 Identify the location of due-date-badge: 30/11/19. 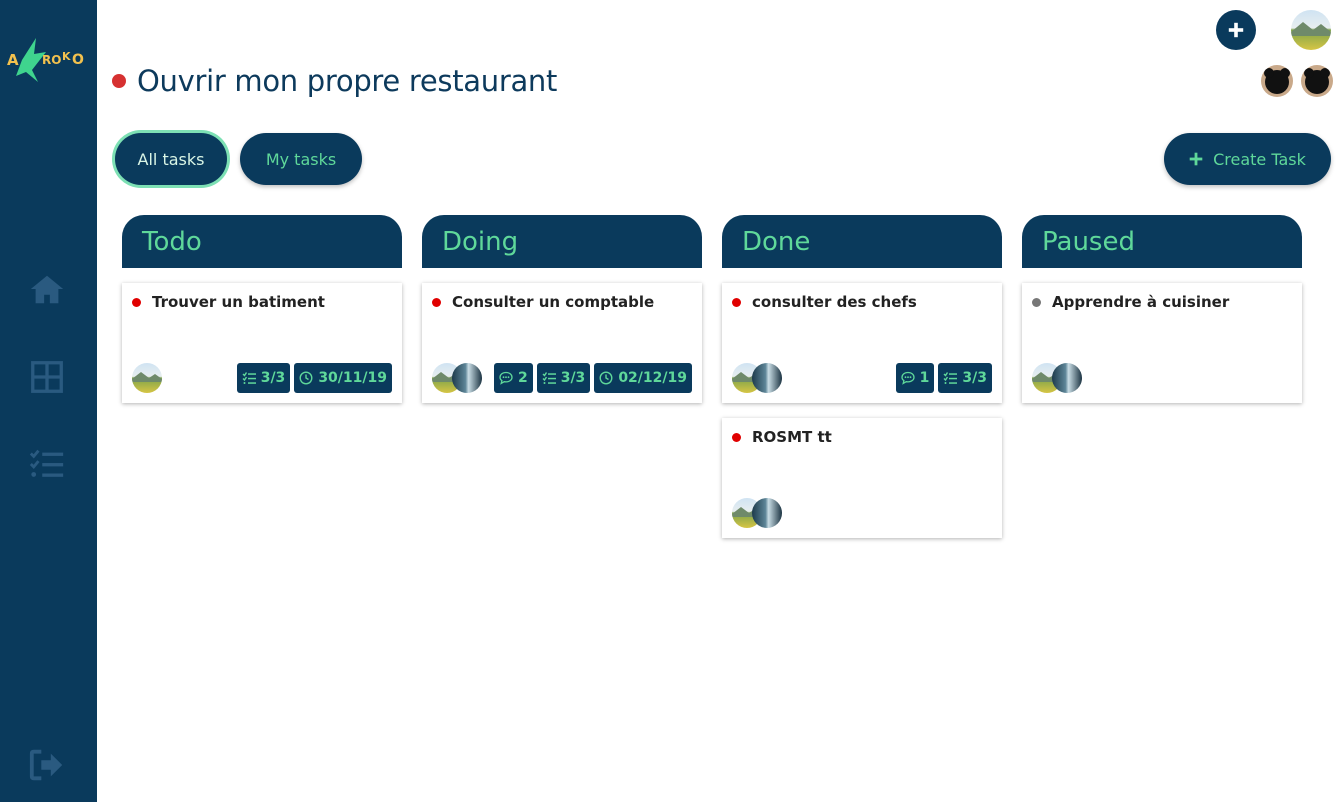
(343, 378).